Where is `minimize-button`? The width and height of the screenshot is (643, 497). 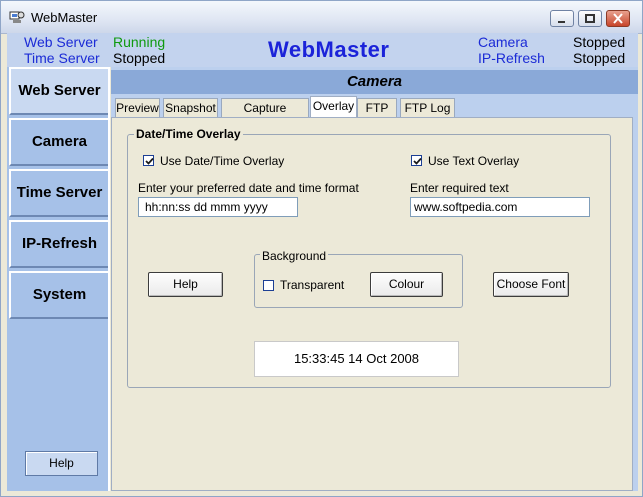 minimize-button is located at coordinates (562, 18).